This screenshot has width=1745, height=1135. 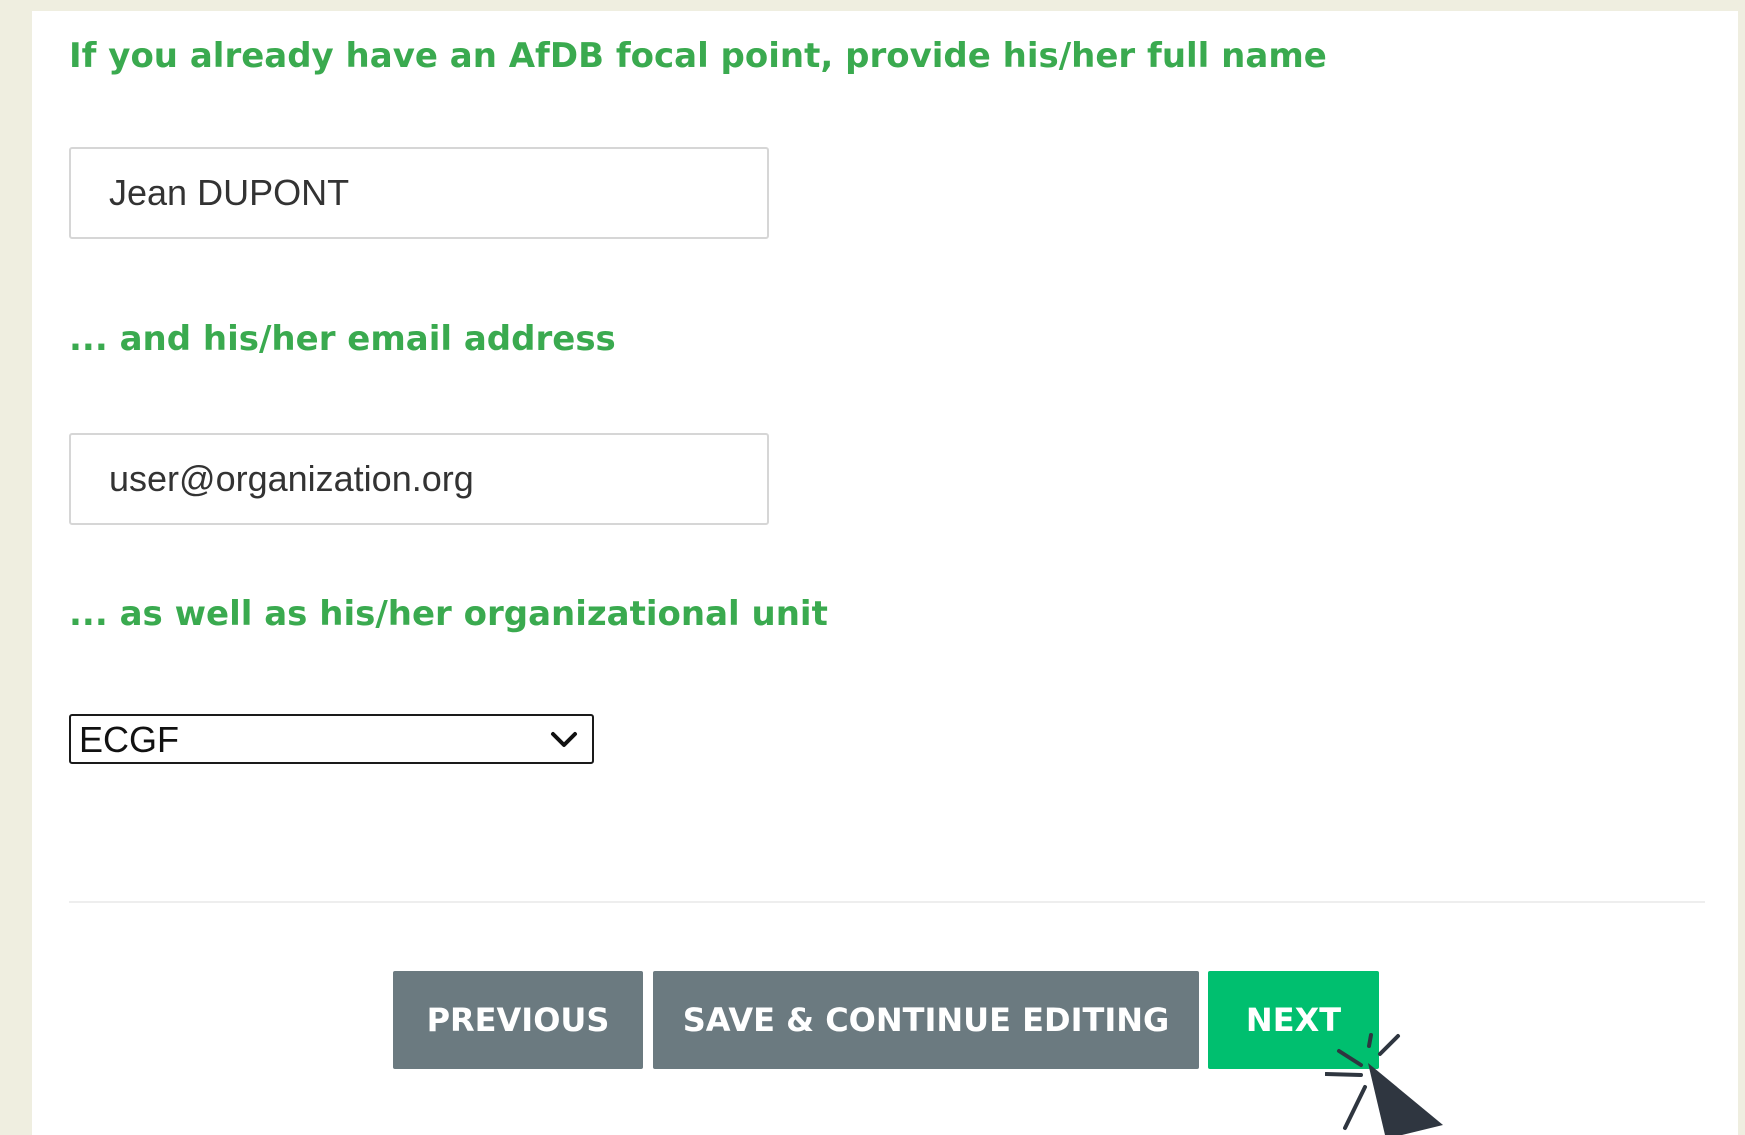 I want to click on organizational-unit-select: ECGF, so click(x=331, y=739).